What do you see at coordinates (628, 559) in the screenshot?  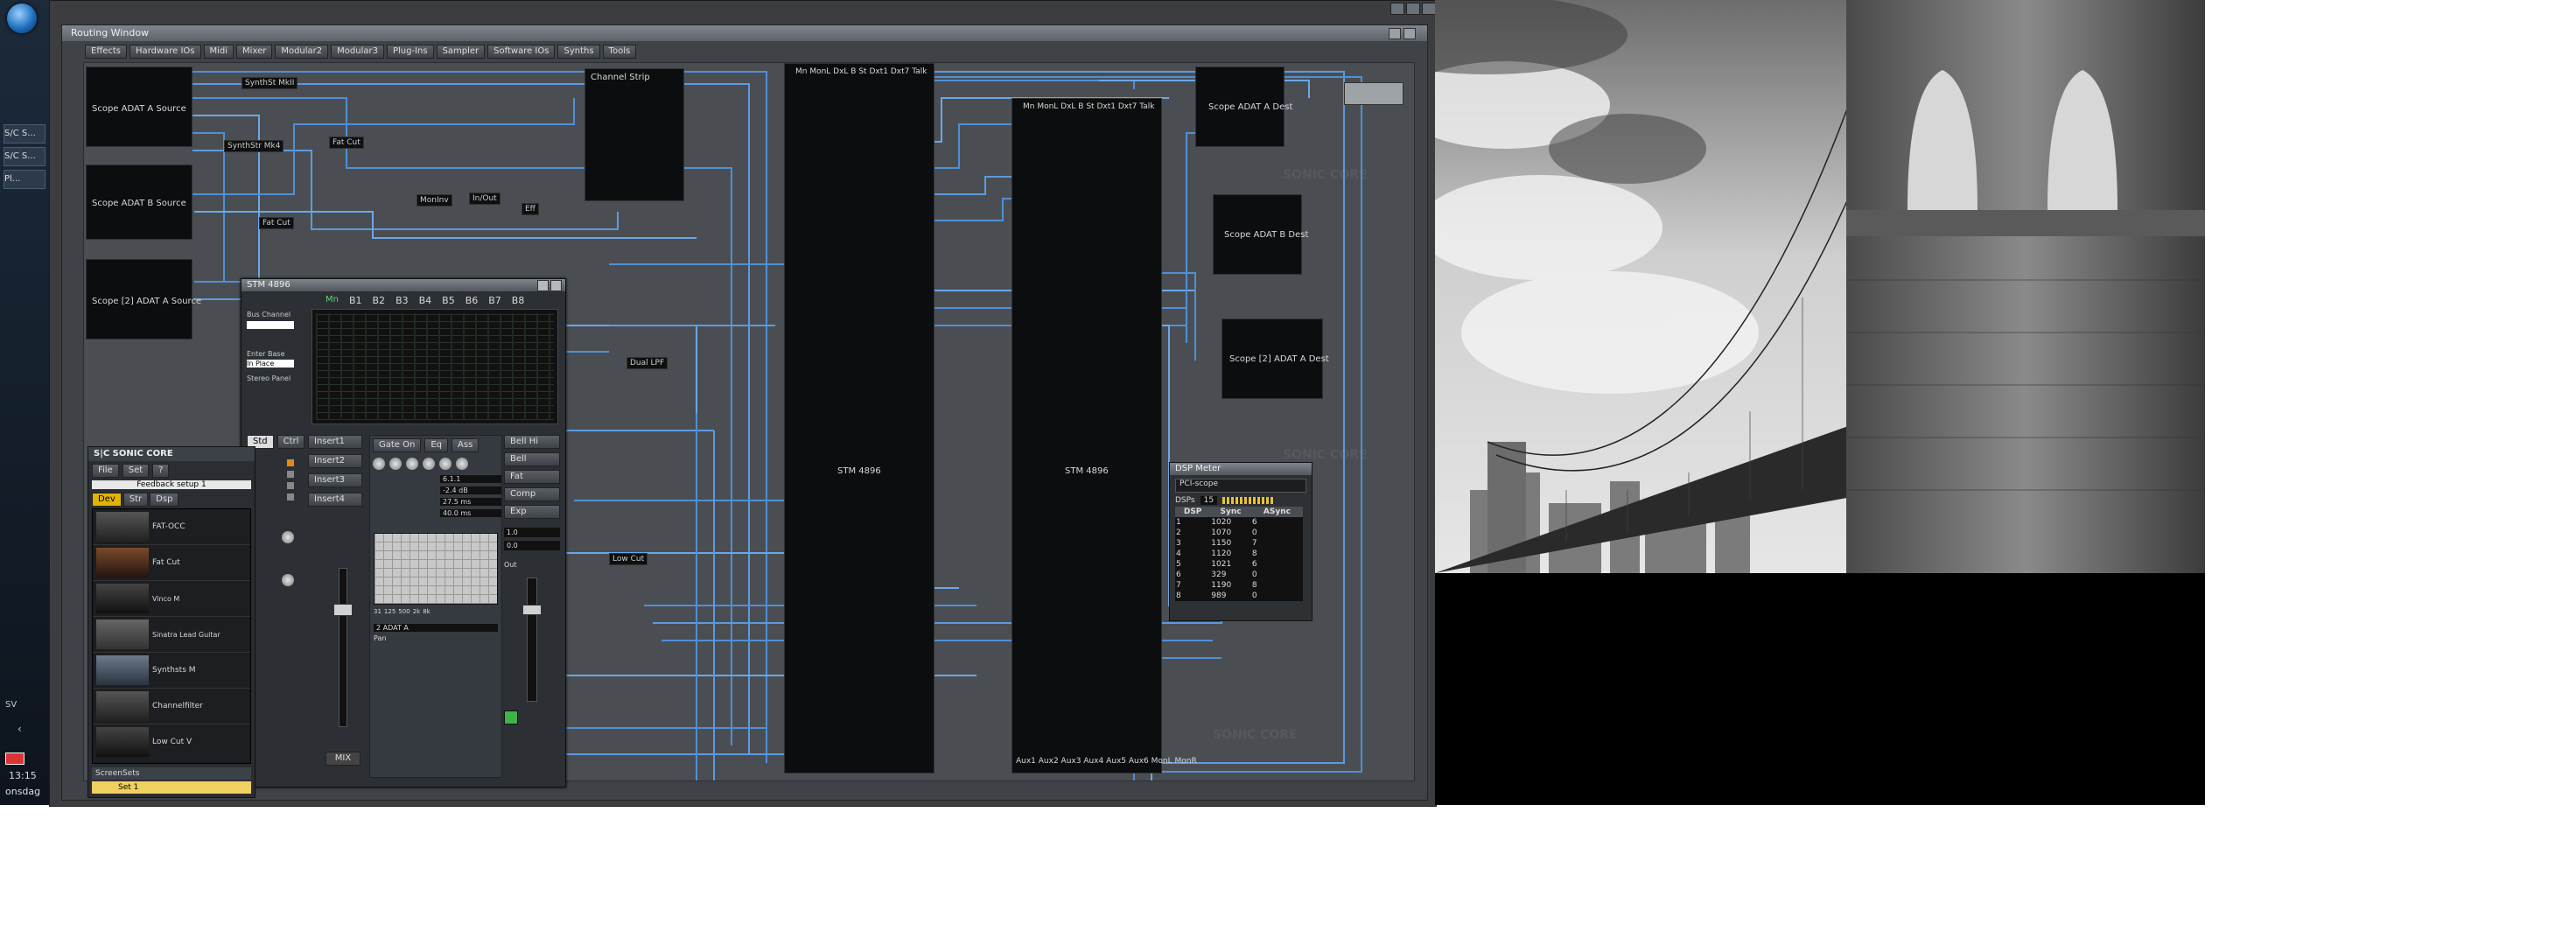 I see `plugin-module: Low Cut` at bounding box center [628, 559].